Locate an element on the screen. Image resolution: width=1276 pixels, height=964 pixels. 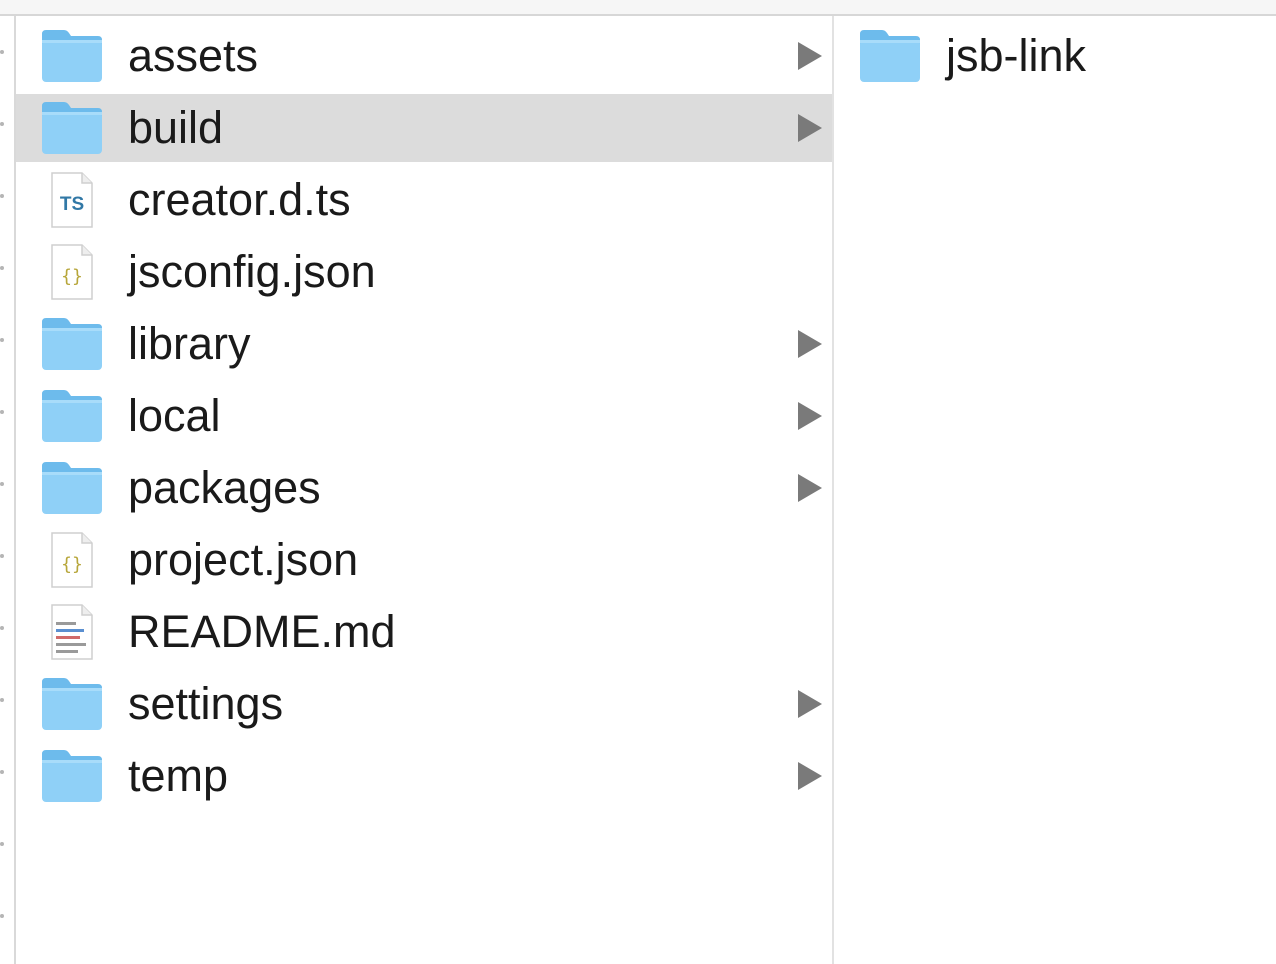
file-row-temp: temp is located at coordinates (424, 776).